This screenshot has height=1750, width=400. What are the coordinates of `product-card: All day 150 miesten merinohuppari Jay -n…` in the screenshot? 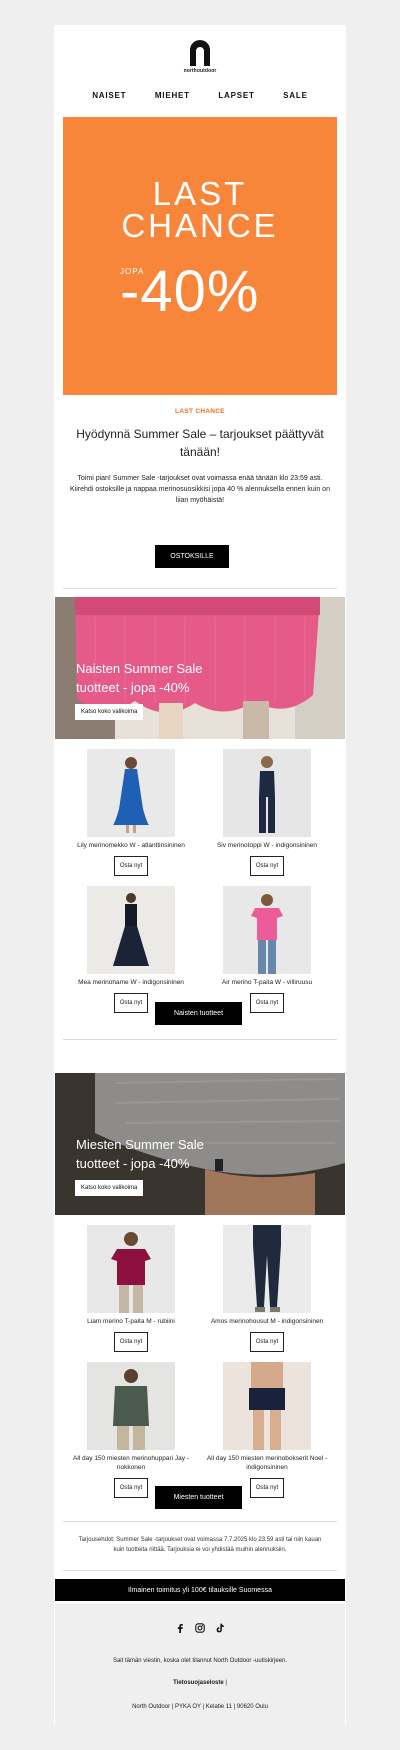 It's located at (131, 1430).